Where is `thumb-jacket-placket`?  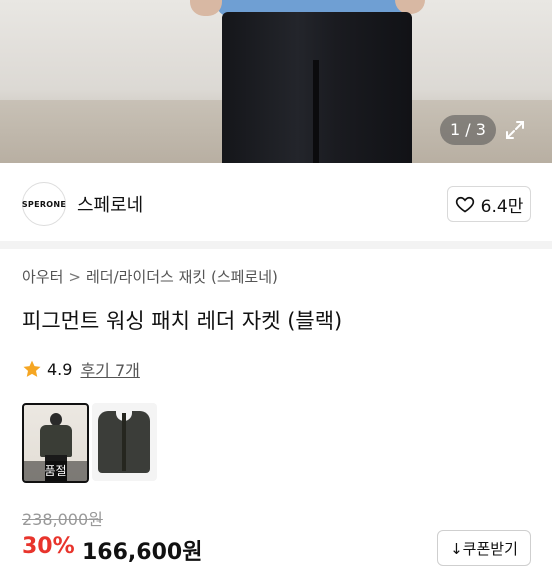 thumb-jacket-placket is located at coordinates (124, 442).